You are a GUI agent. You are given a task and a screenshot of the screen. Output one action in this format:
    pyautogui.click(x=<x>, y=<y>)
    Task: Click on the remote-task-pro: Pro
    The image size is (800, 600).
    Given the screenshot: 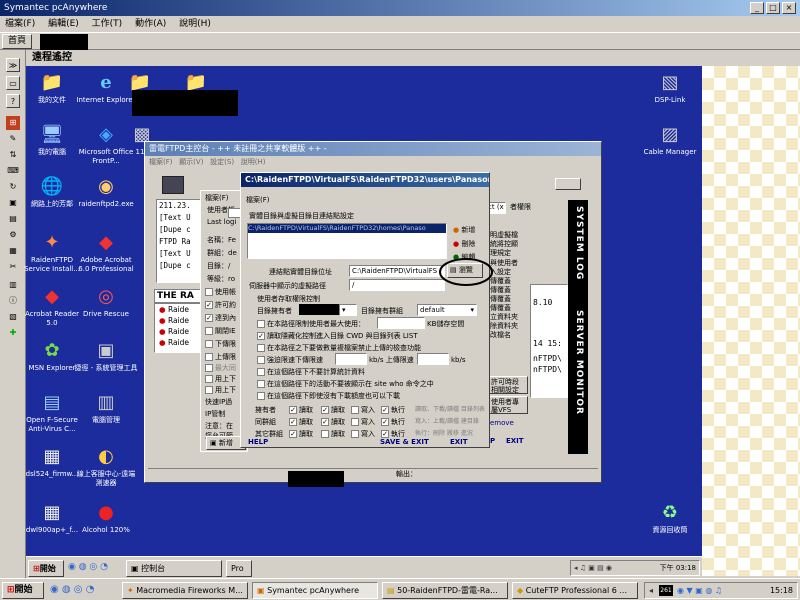 What is the action you would take?
    pyautogui.click(x=239, y=568)
    